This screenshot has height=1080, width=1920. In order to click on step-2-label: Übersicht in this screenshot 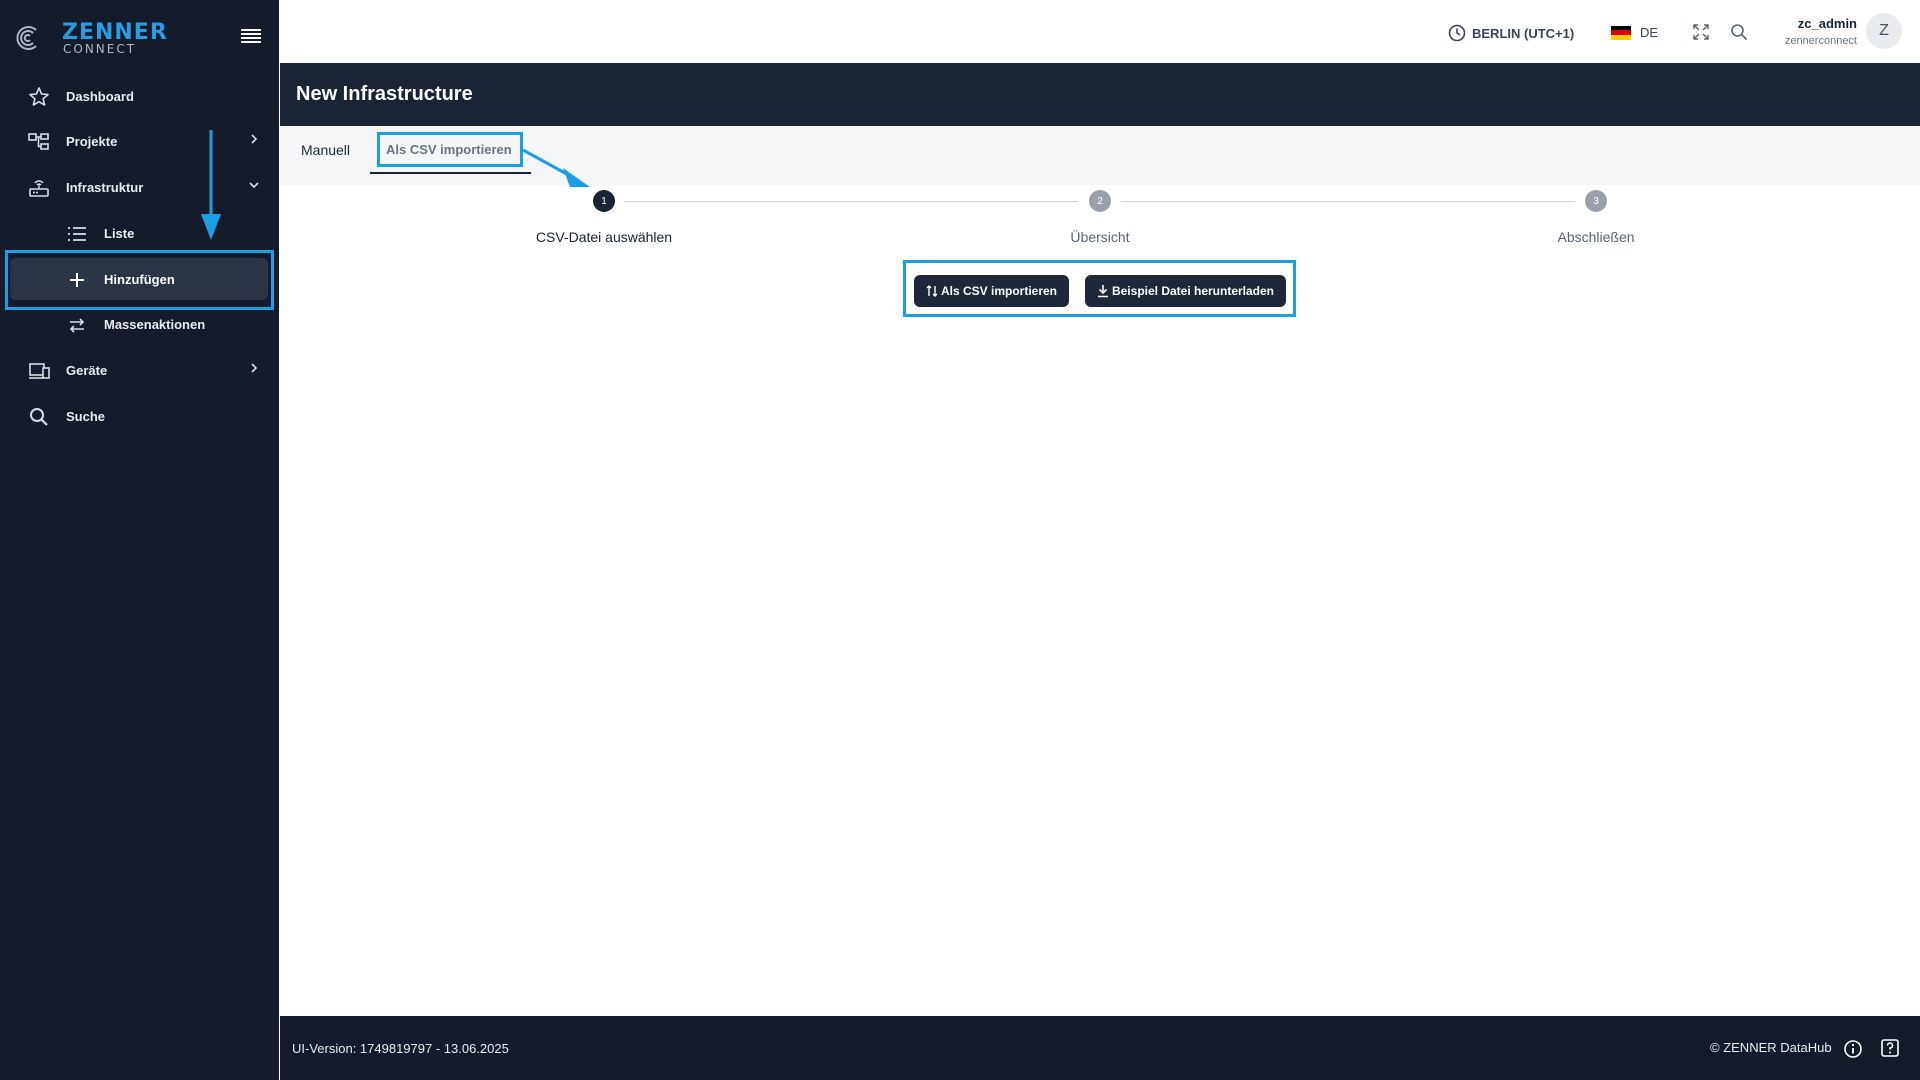, I will do `click(1100, 237)`.